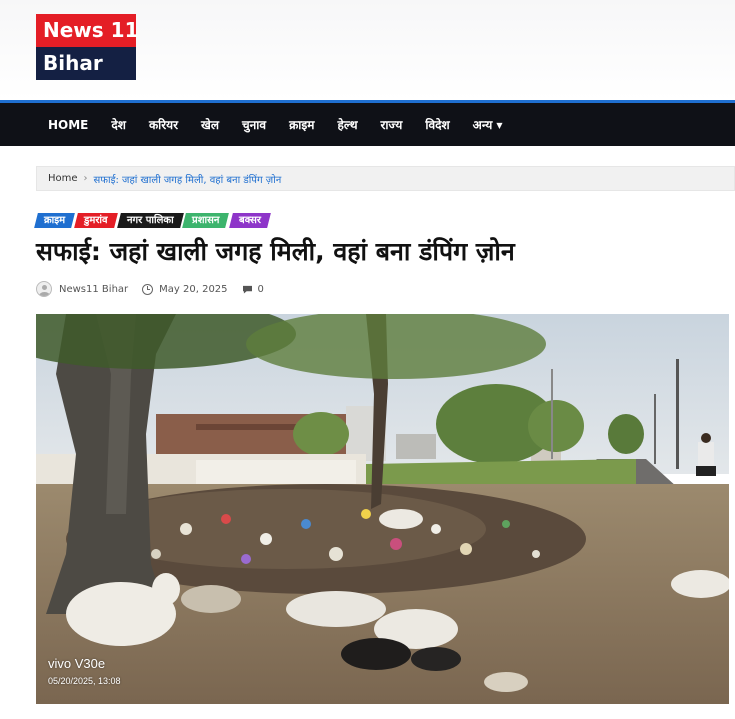  Describe the element at coordinates (118, 124) in the screenshot. I see `nav-item-desh: देश` at that location.